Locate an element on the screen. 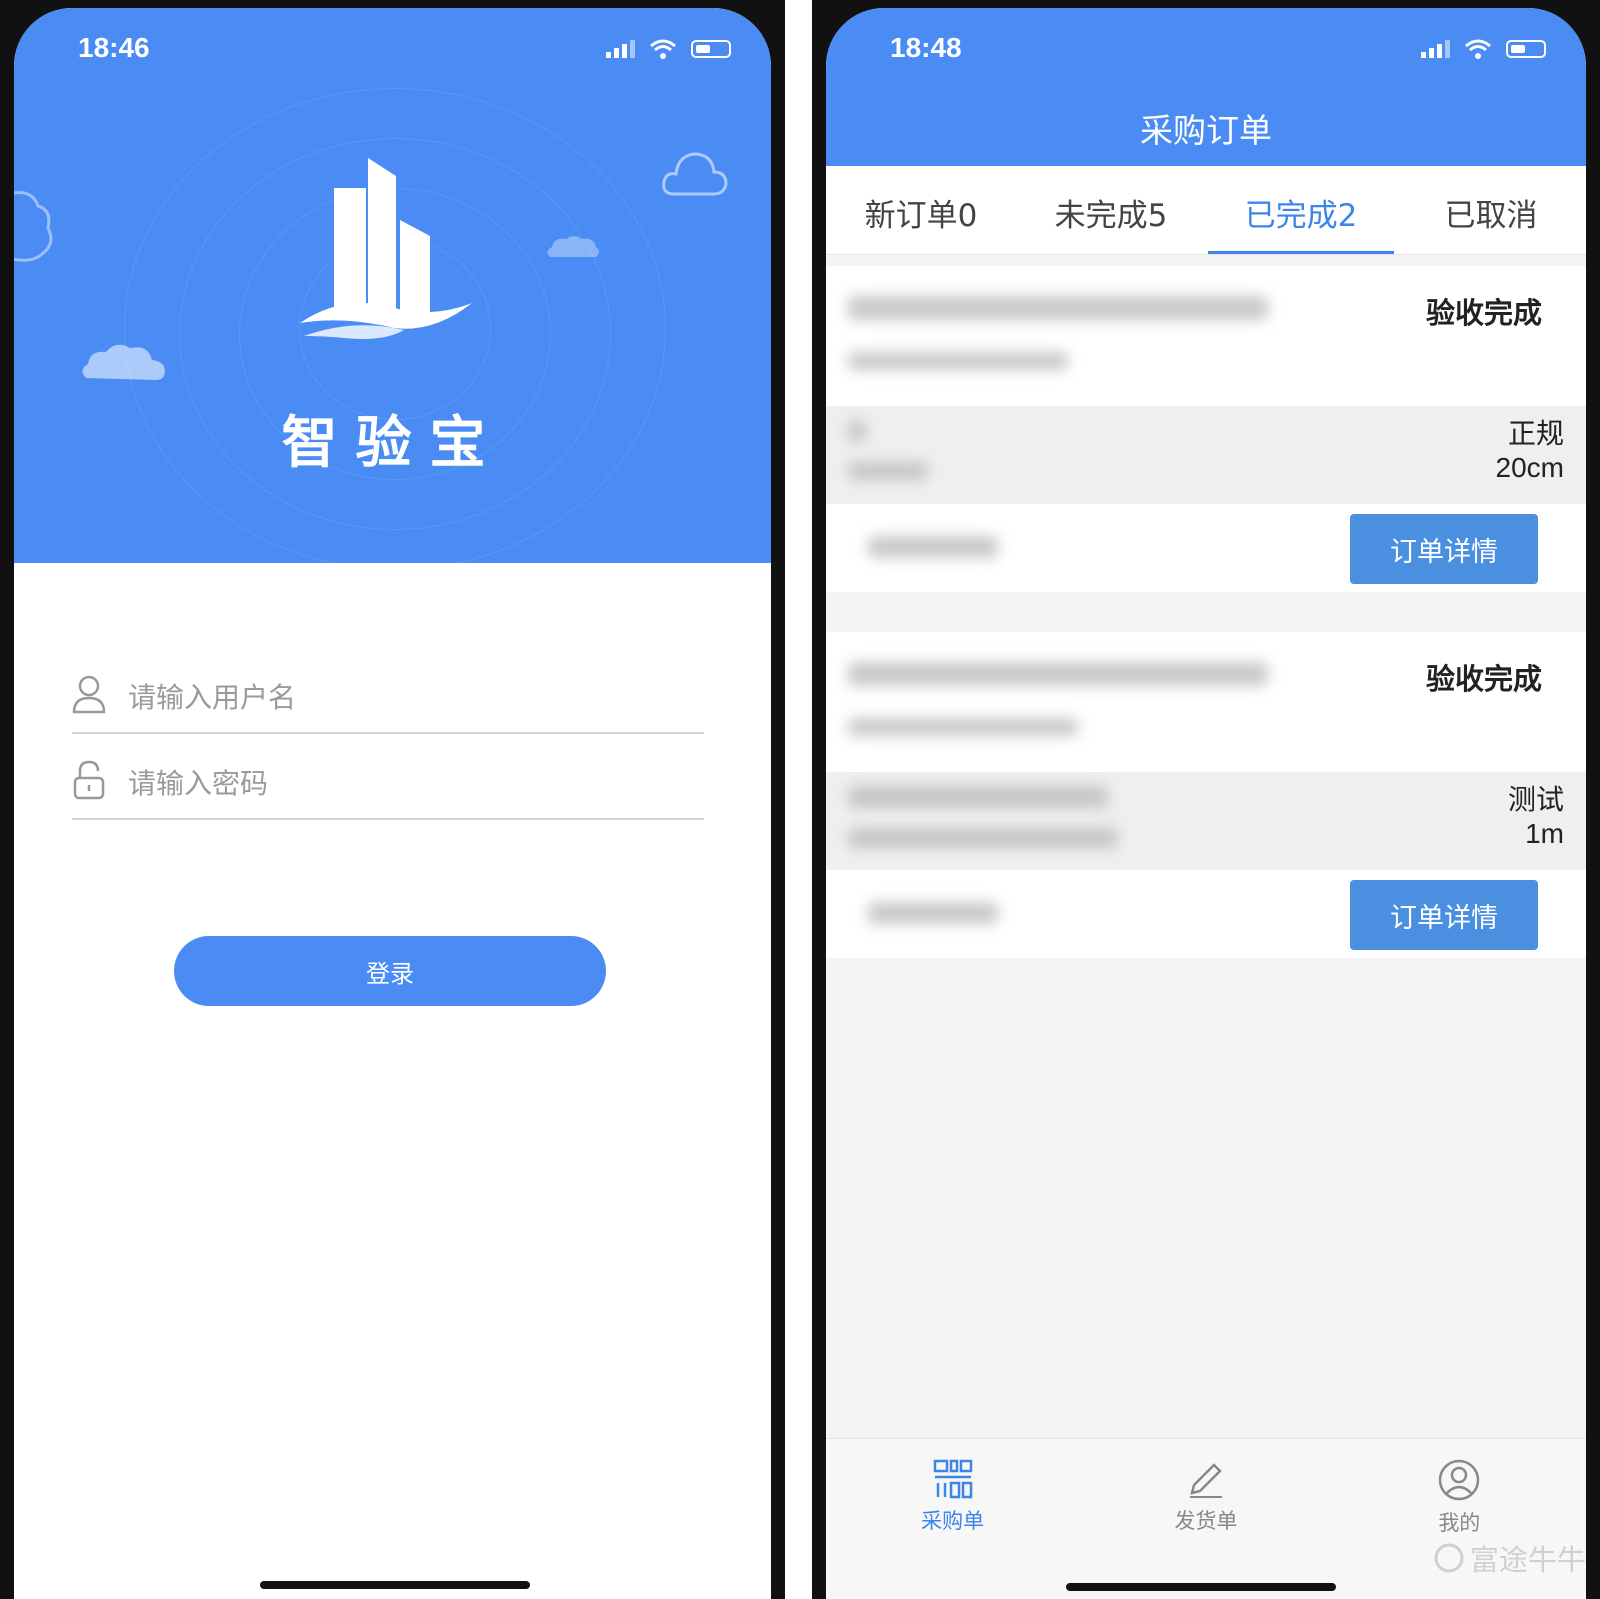  username-field: 请输入用户名 is located at coordinates (388, 690).